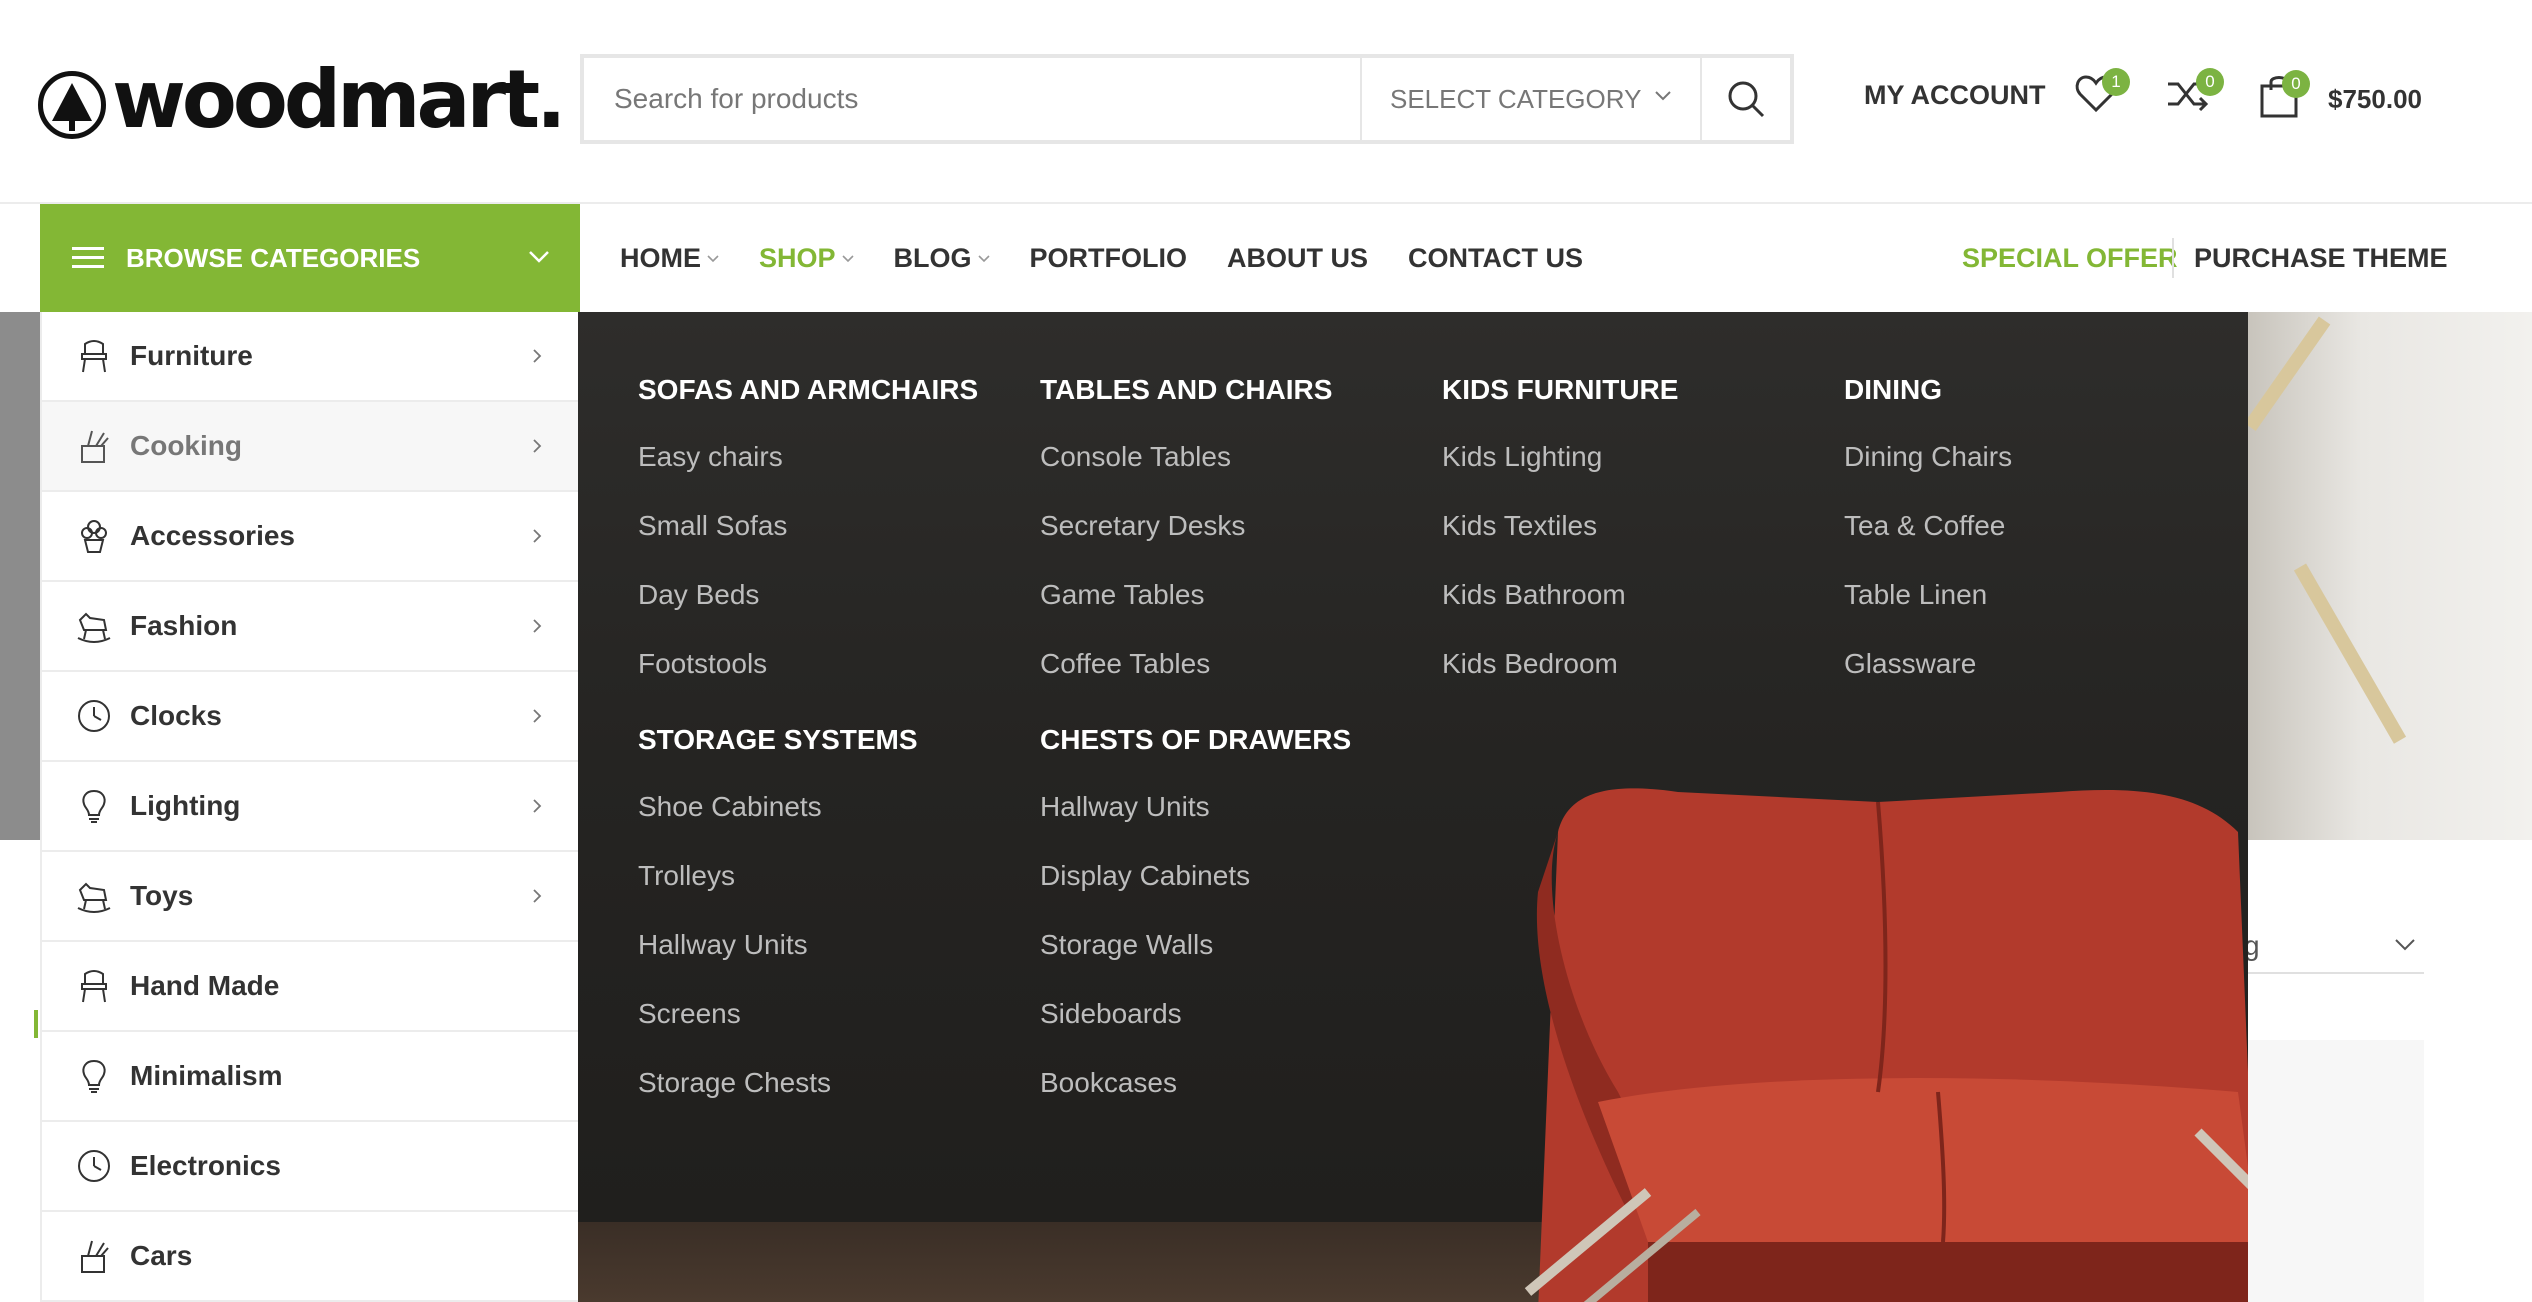 The width and height of the screenshot is (2532, 1302). Describe the element at coordinates (808, 456) in the screenshot. I see `menu-link: Easy chairs` at that location.